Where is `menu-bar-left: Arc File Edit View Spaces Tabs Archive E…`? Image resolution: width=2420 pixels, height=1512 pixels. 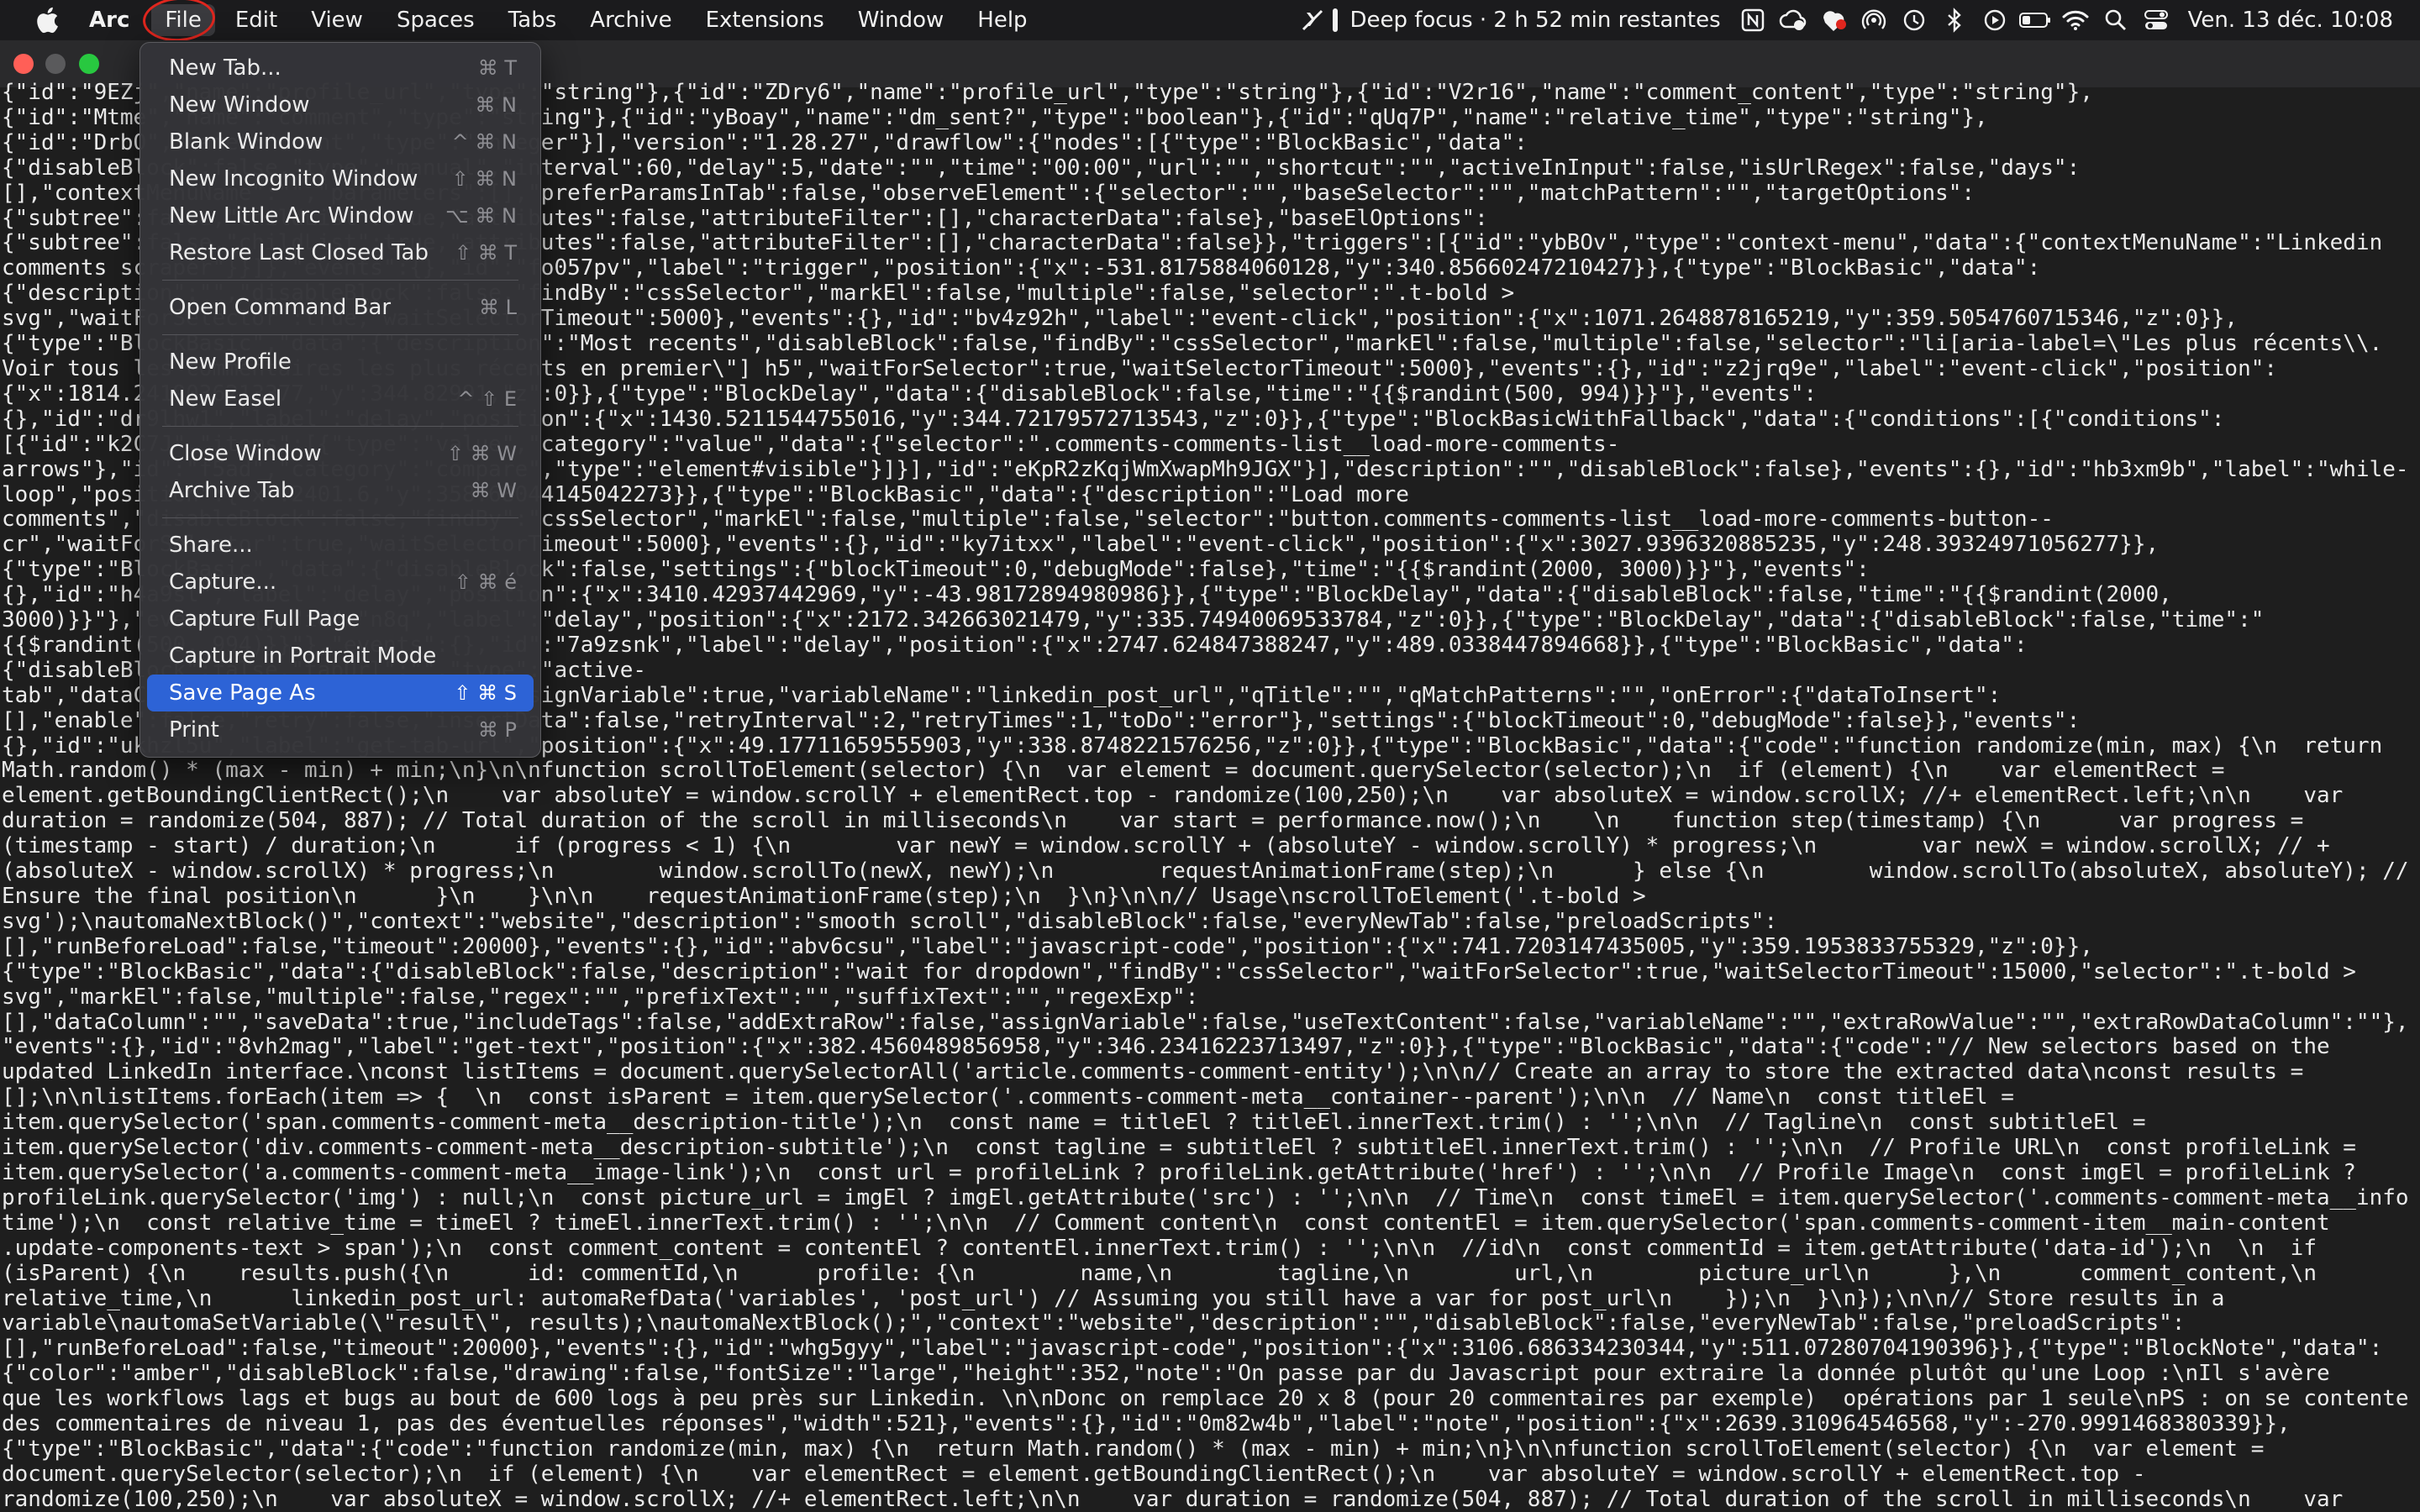
menu-bar-left: Arc File Edit View Spaces Tabs Archive E… is located at coordinates (522, 22).